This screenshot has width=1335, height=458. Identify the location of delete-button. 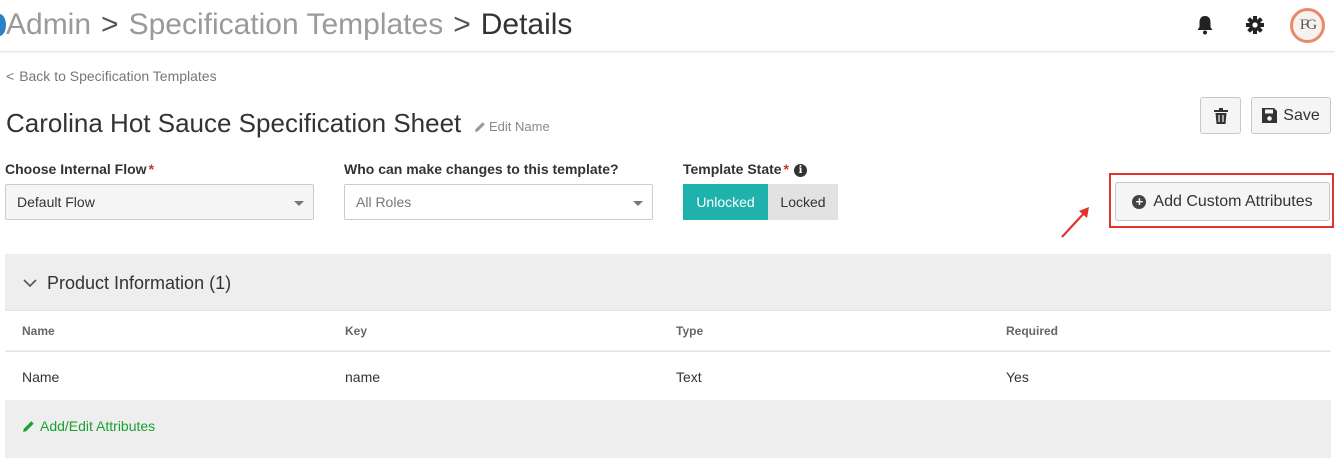
(1220, 115).